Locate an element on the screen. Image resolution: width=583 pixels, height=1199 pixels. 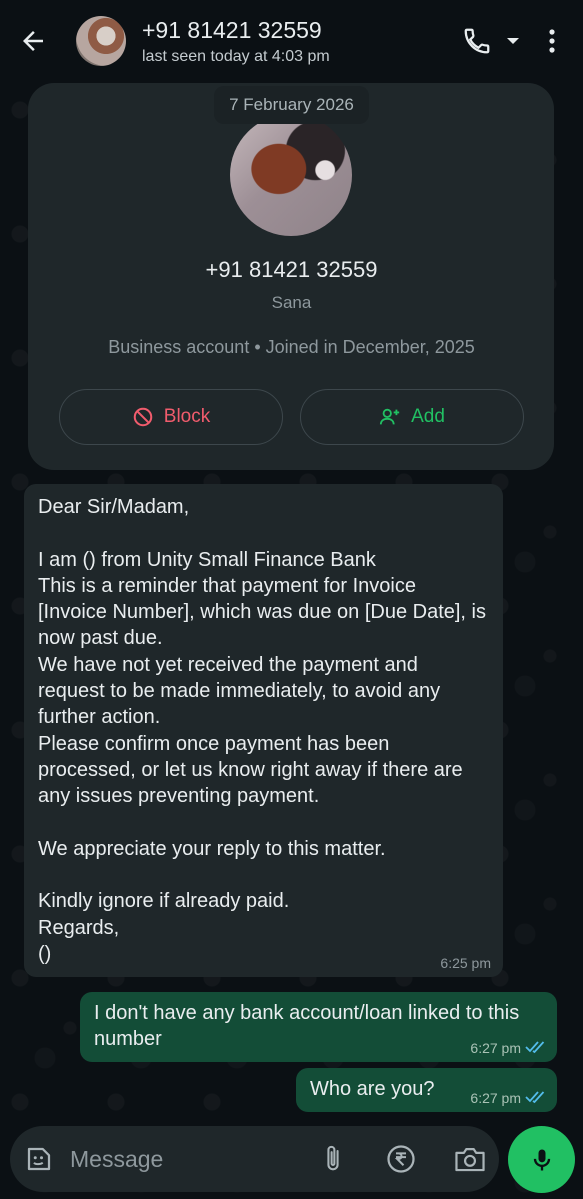
profile-photo is located at coordinates (291, 175).